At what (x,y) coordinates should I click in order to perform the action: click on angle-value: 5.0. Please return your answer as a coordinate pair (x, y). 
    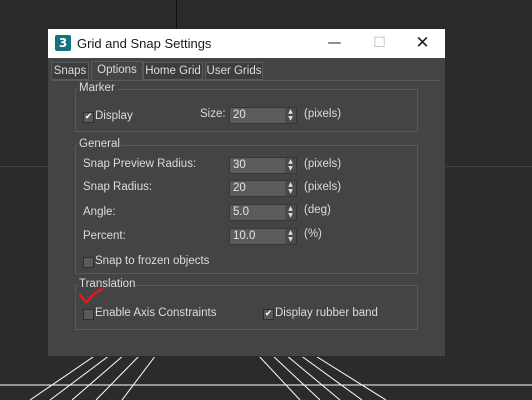
    Looking at the image, I should click on (241, 212).